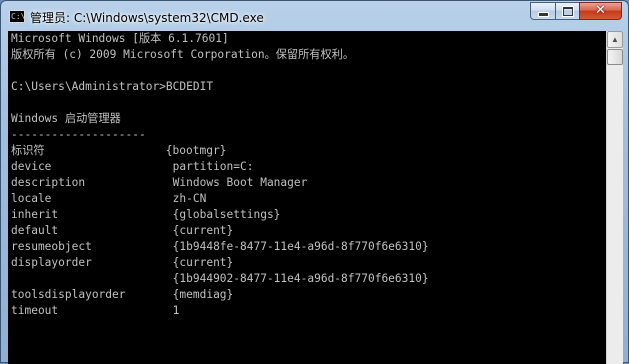 The image size is (629, 364). I want to click on console-line: --------------------, so click(78, 134).